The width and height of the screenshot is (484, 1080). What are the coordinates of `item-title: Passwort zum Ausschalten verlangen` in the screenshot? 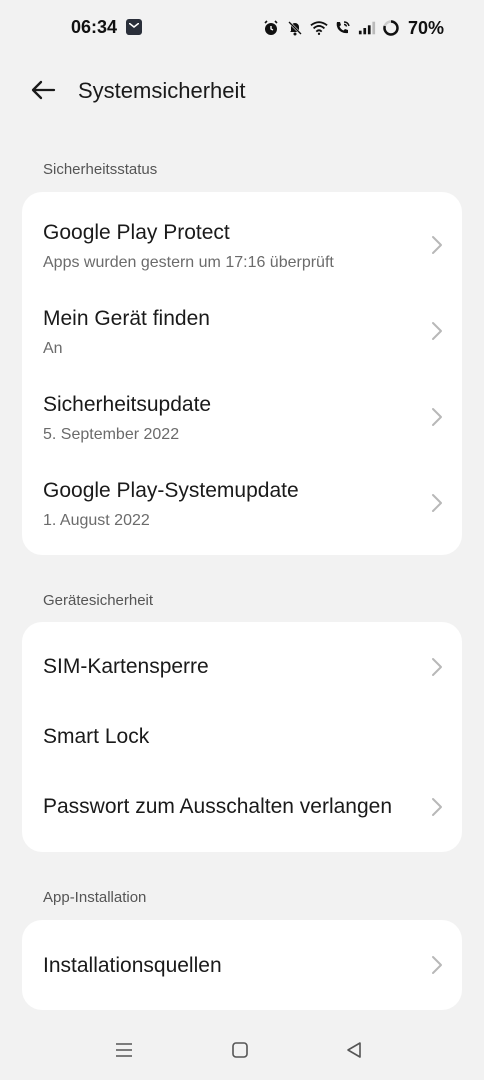 It's located at (218, 806).